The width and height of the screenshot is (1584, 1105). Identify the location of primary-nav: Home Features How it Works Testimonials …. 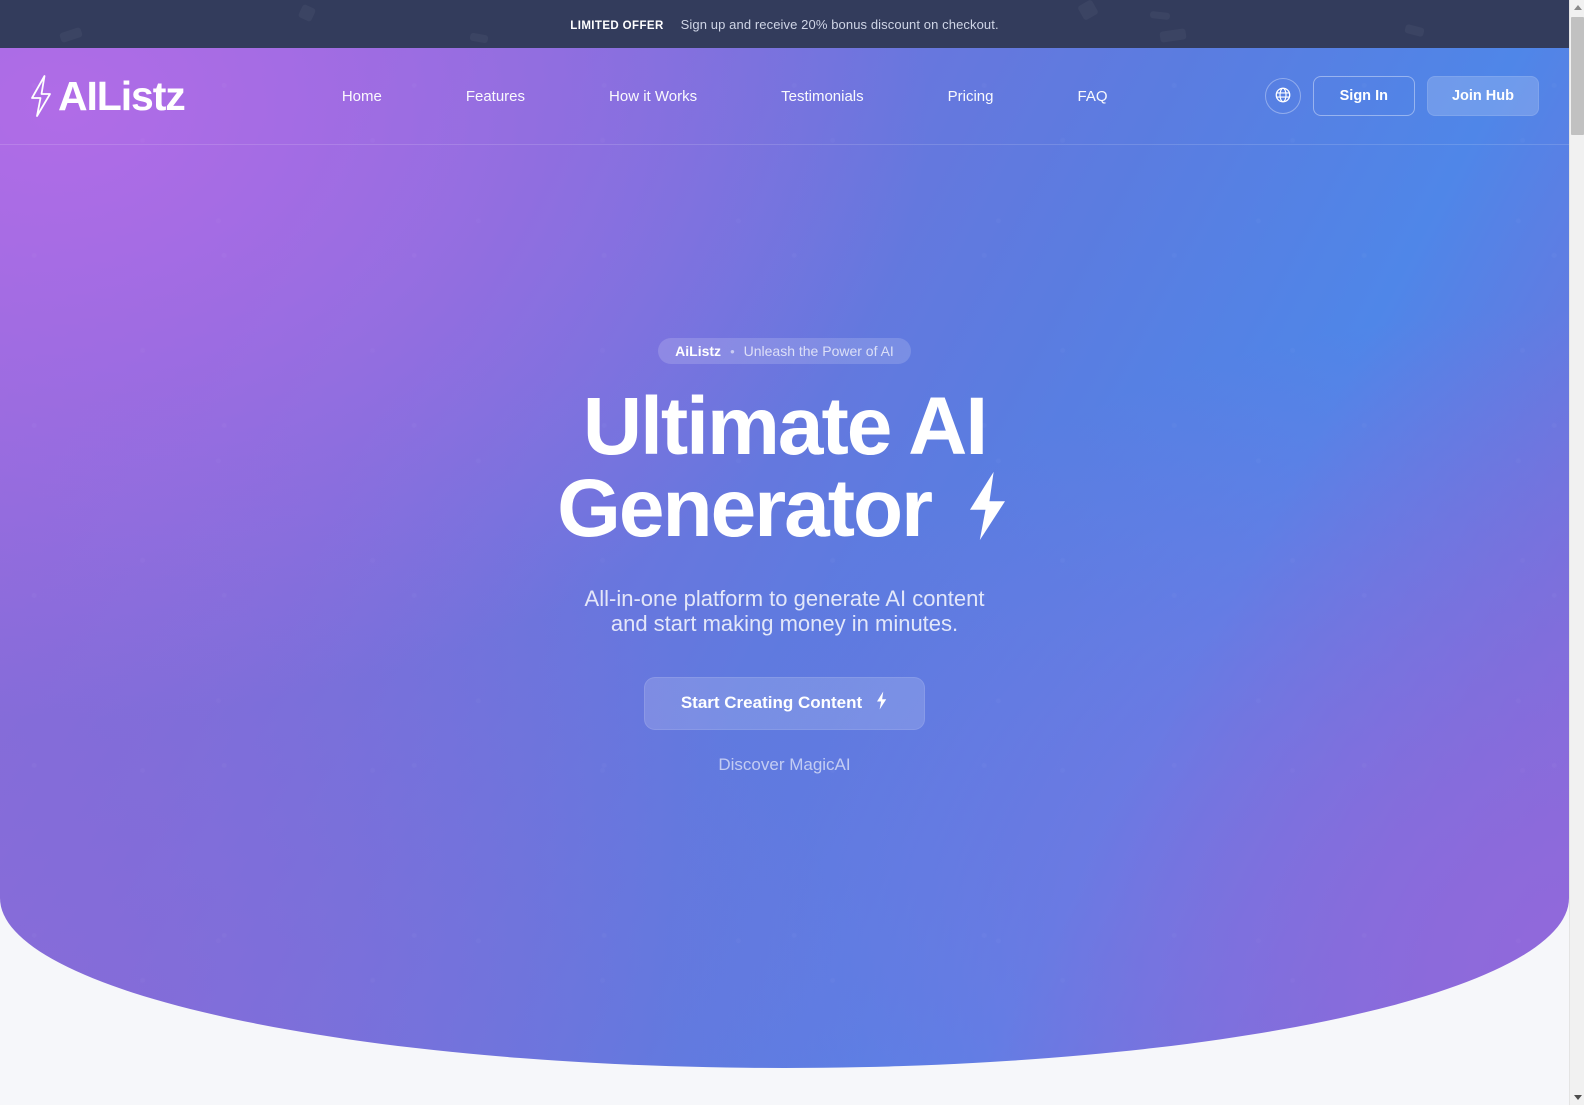
(725, 96).